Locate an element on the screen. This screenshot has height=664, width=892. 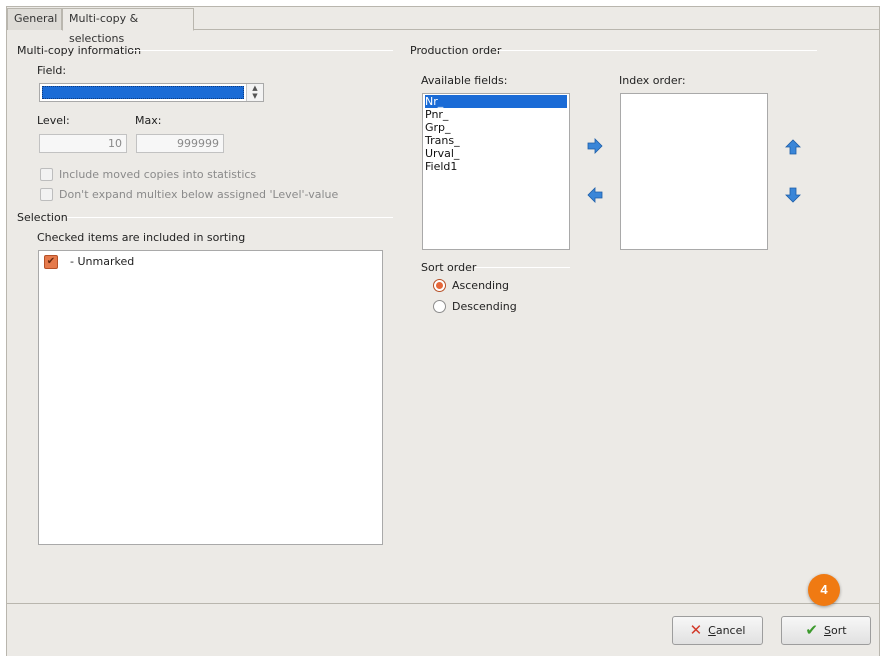
available-field-item: Urval_ is located at coordinates (442, 153).